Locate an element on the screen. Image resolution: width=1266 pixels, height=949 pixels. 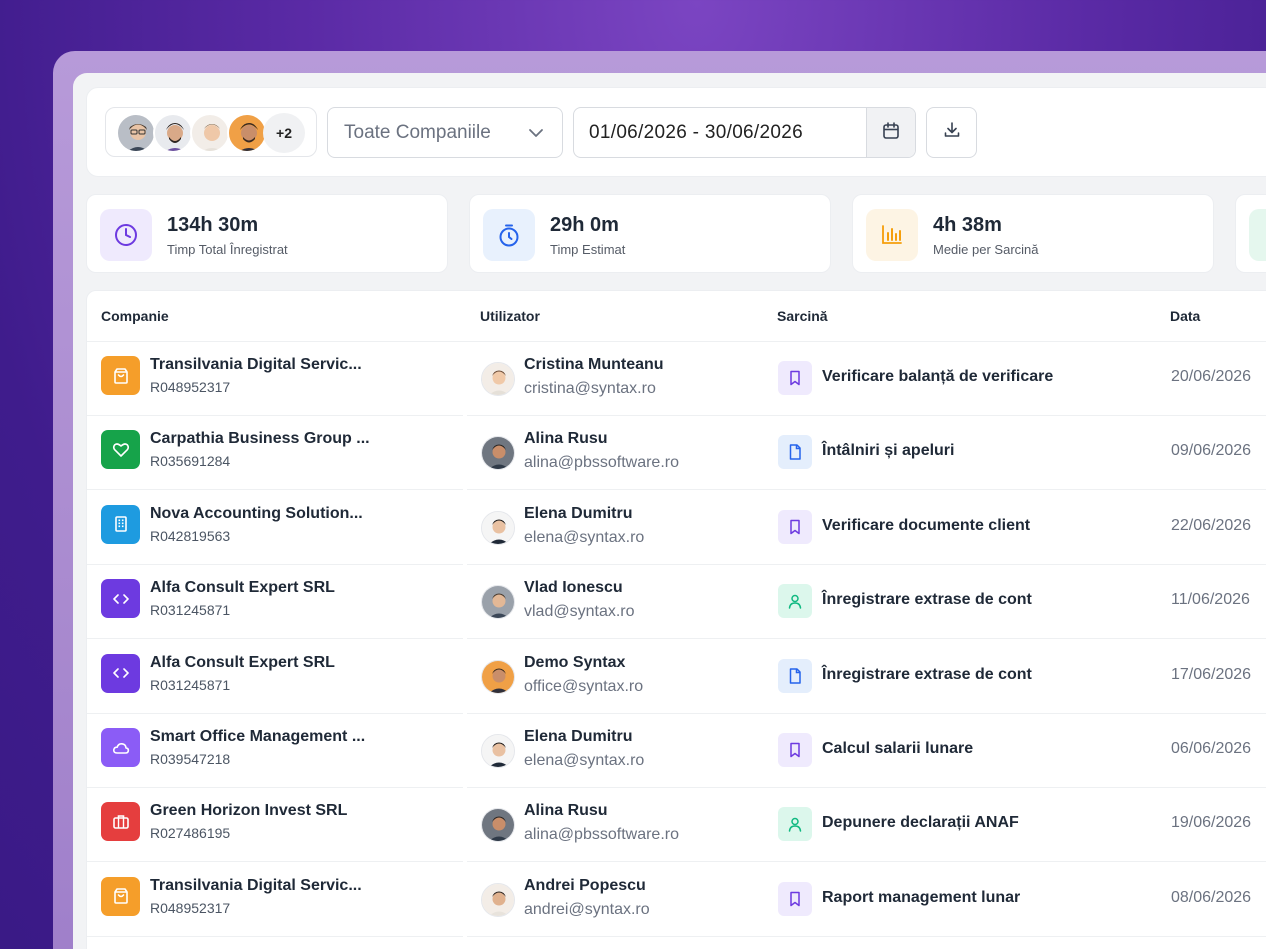
stat-label: Timp Estimat is located at coordinates (588, 249).